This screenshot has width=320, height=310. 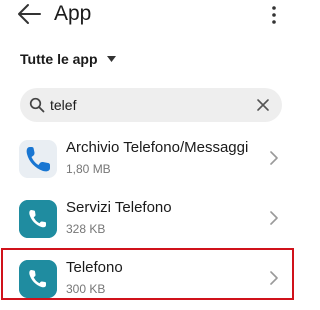 What do you see at coordinates (274, 15) in the screenshot?
I see `more-options-icon` at bounding box center [274, 15].